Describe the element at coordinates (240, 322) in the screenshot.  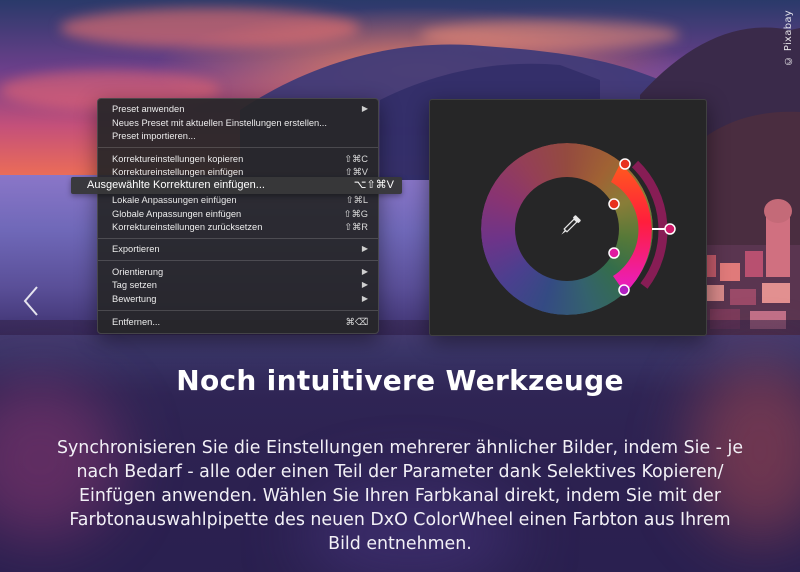
I see `menu-item-entfernen: Entfernen... ⌘⌫` at that location.